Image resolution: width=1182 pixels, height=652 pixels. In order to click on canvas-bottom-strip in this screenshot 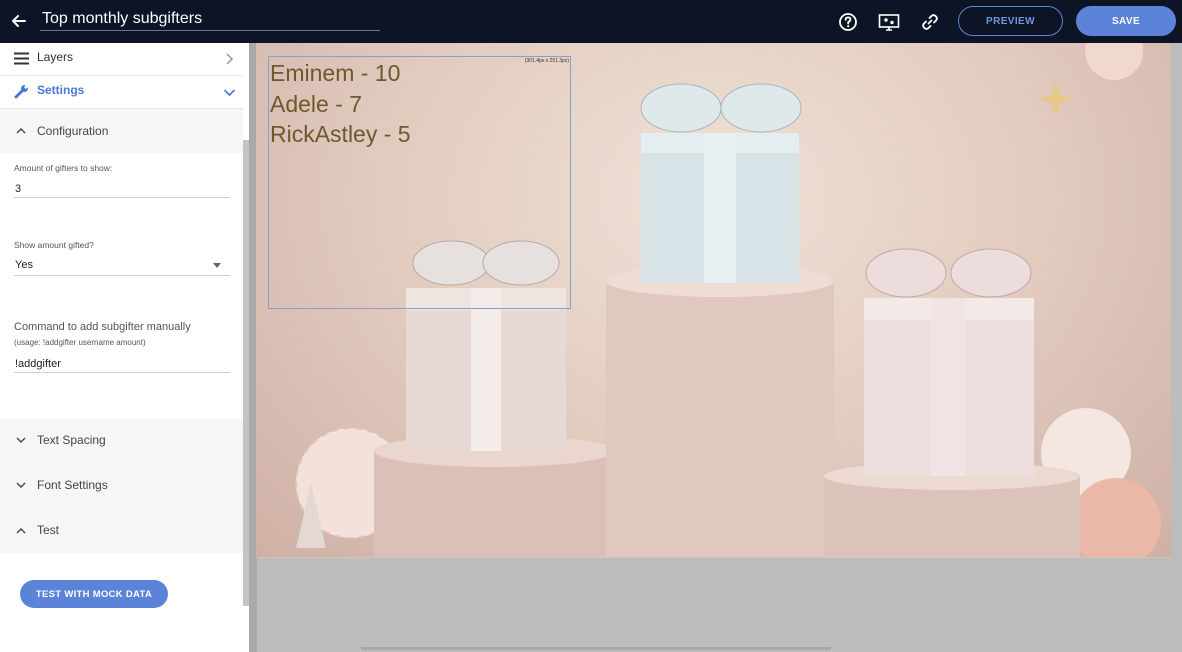, I will do `click(596, 648)`.